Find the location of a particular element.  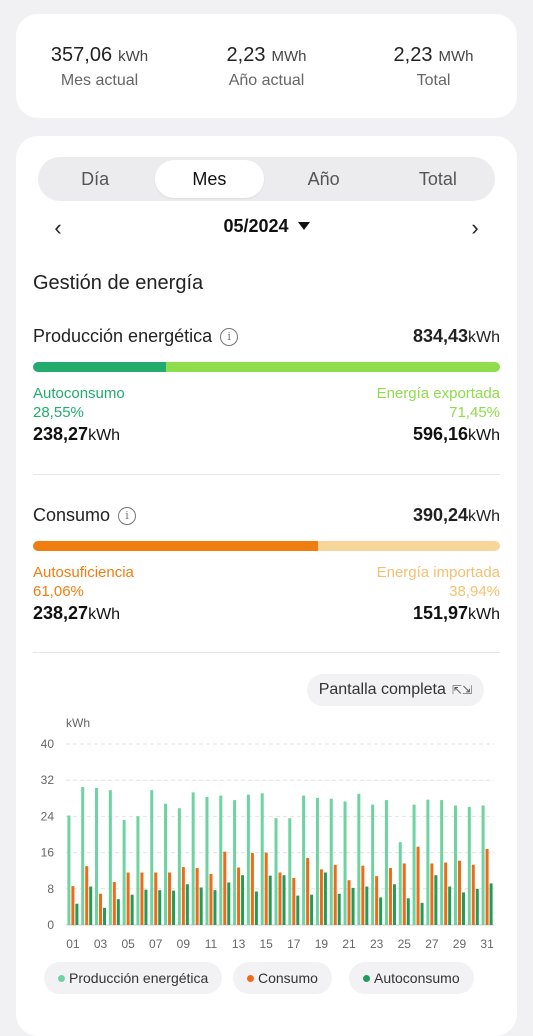

fullscreen-button: Pantalla completa ⇱⇲ is located at coordinates (395, 690).